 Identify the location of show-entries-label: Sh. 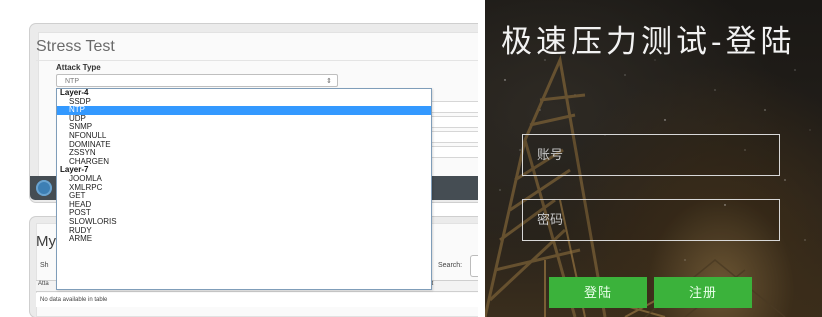
(44, 265).